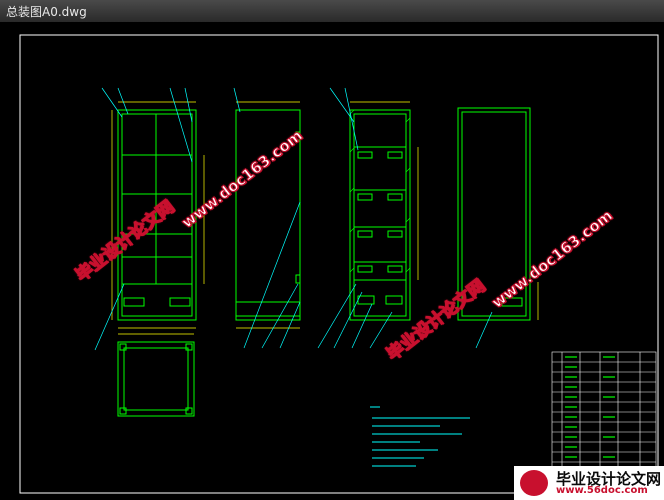 This screenshot has height=500, width=664. I want to click on section-view-leaders, so click(355, 218).